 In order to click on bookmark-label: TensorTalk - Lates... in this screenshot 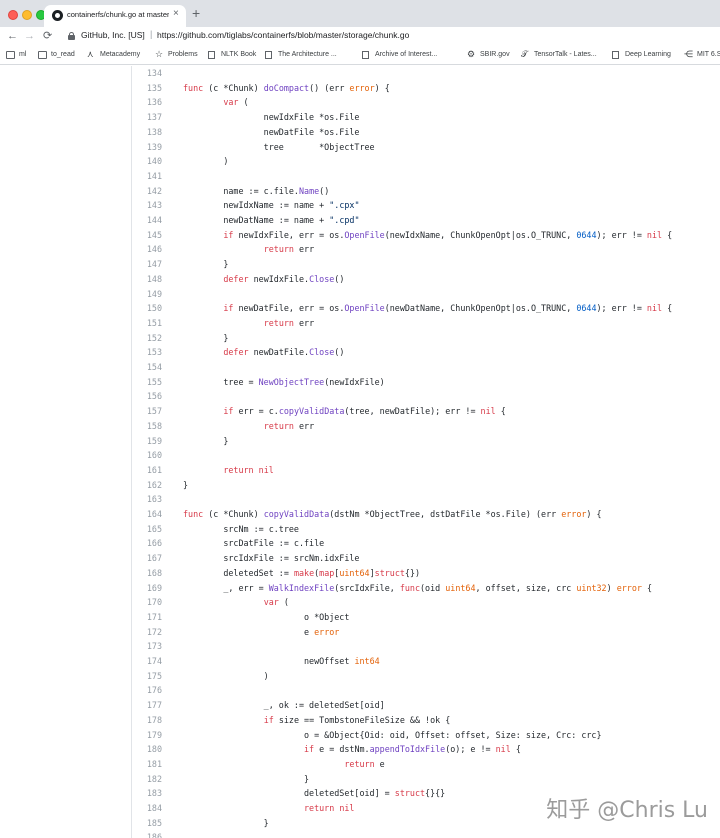, I will do `click(565, 54)`.